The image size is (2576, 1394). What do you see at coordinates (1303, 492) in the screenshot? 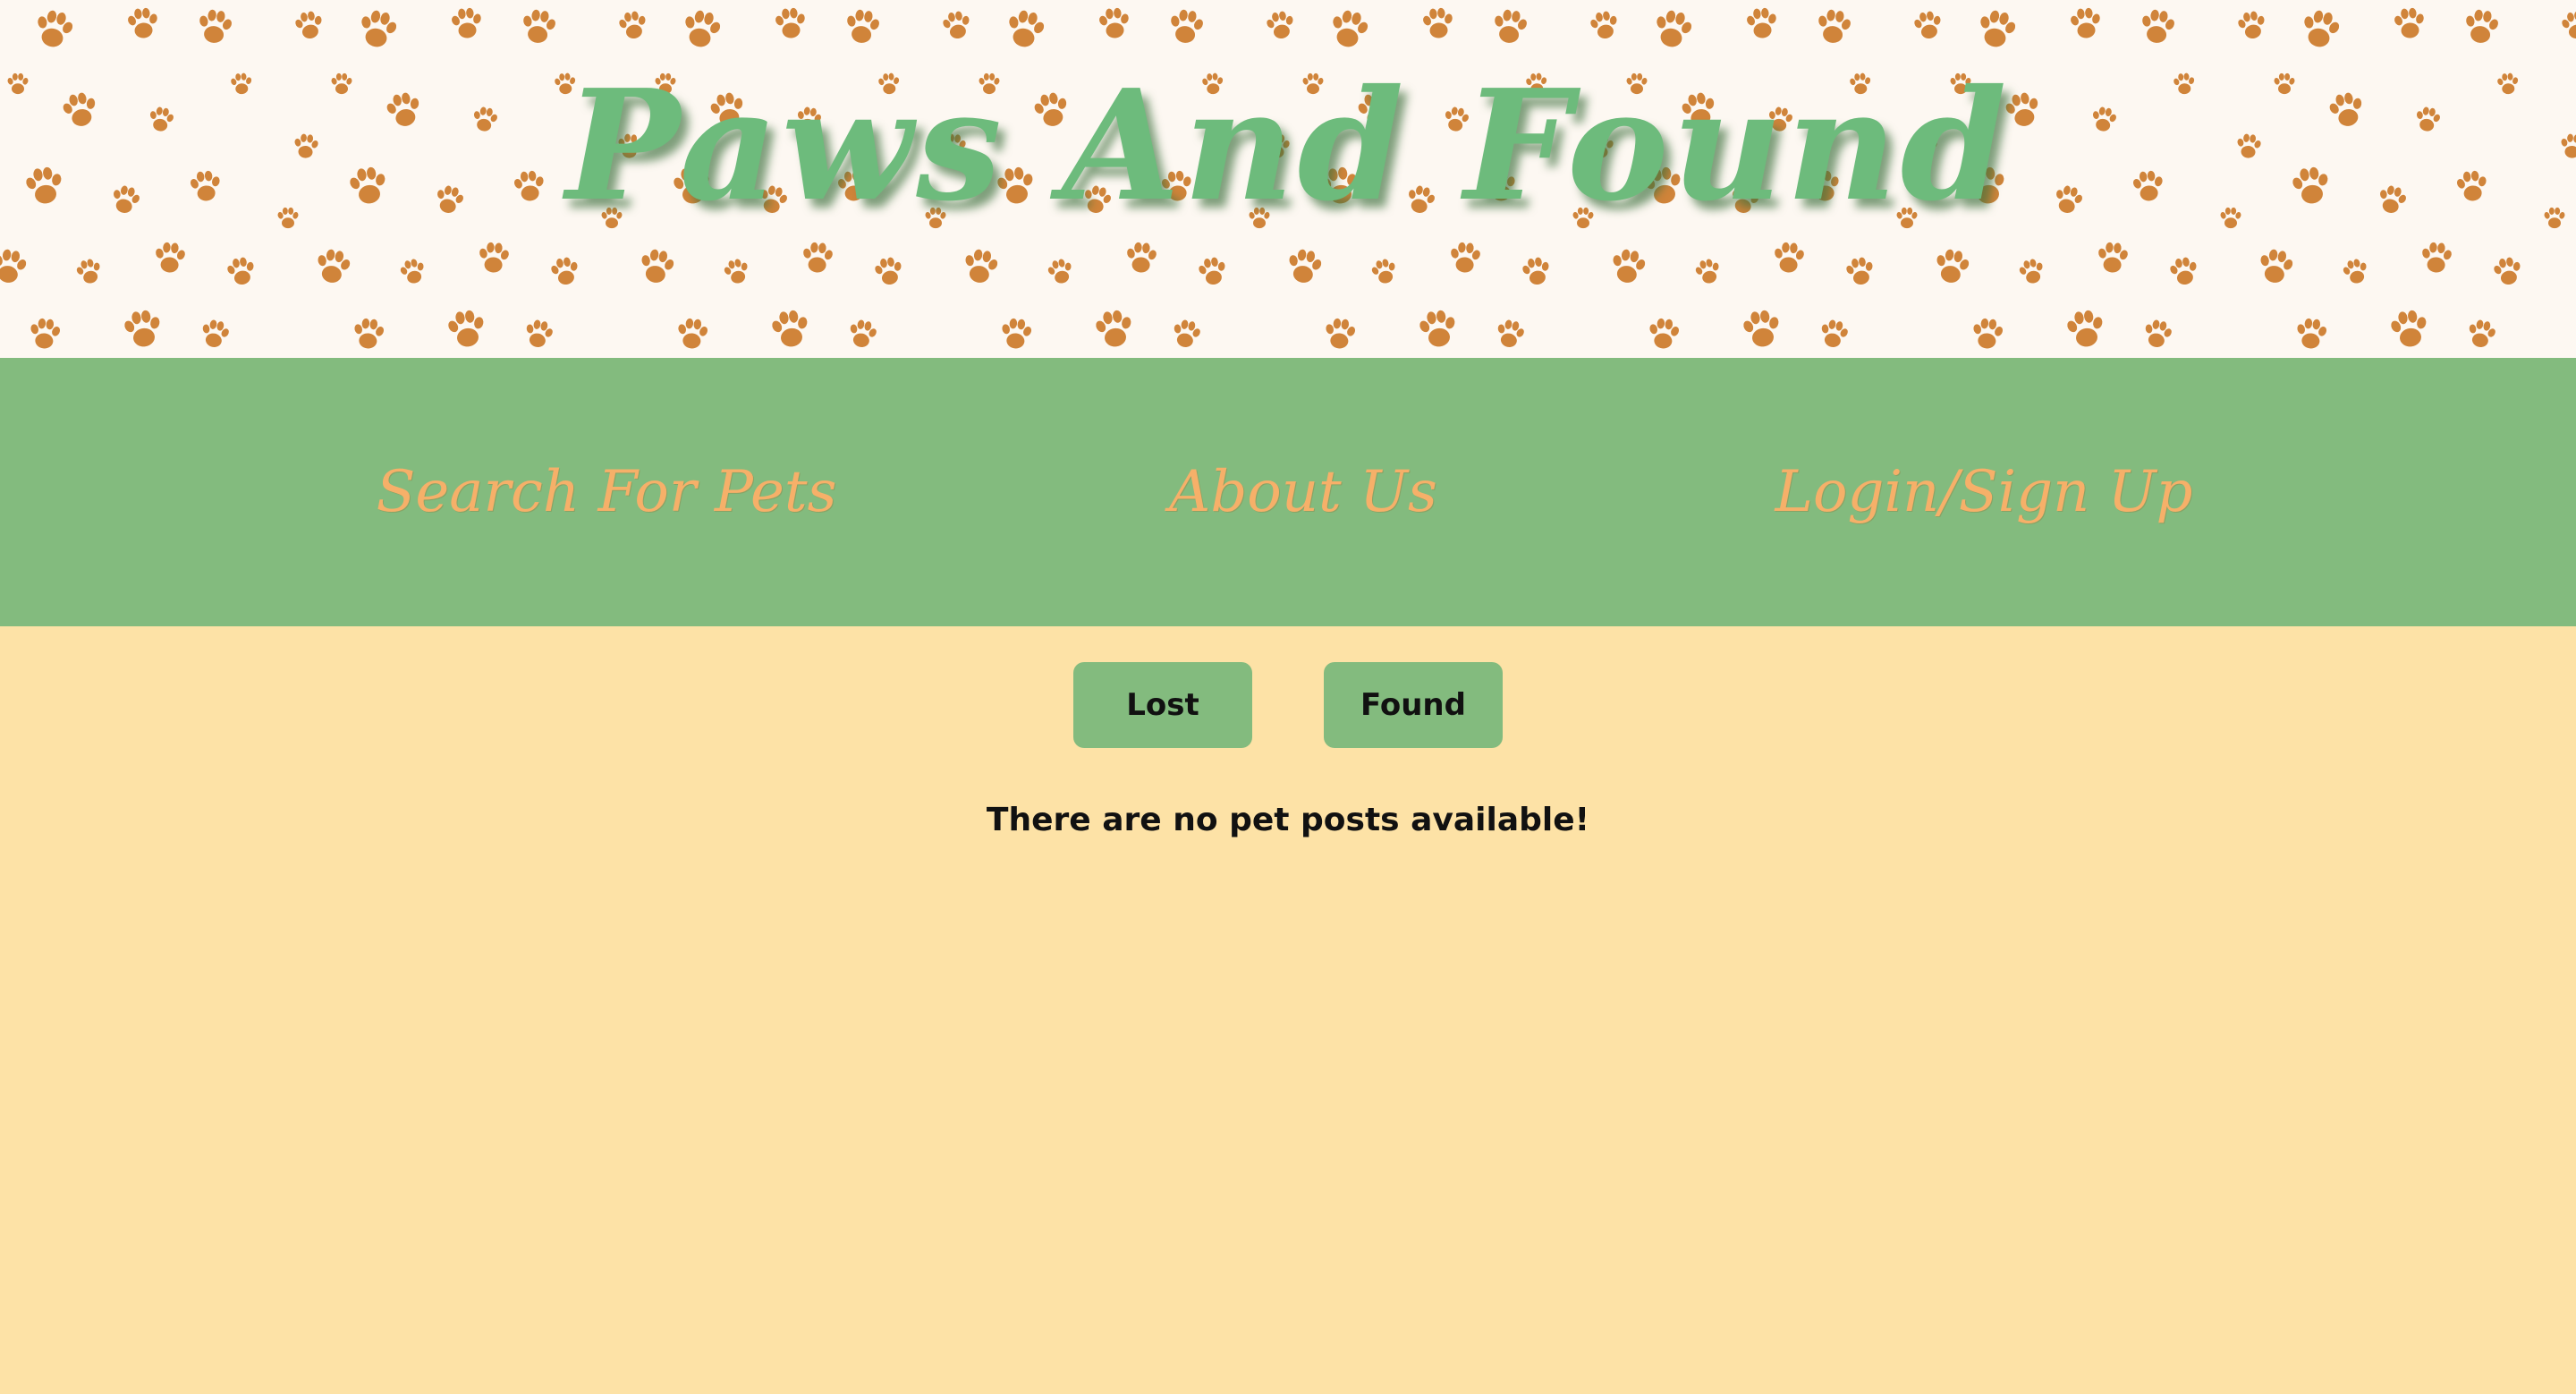
I see `nav-about-us: About Us` at bounding box center [1303, 492].